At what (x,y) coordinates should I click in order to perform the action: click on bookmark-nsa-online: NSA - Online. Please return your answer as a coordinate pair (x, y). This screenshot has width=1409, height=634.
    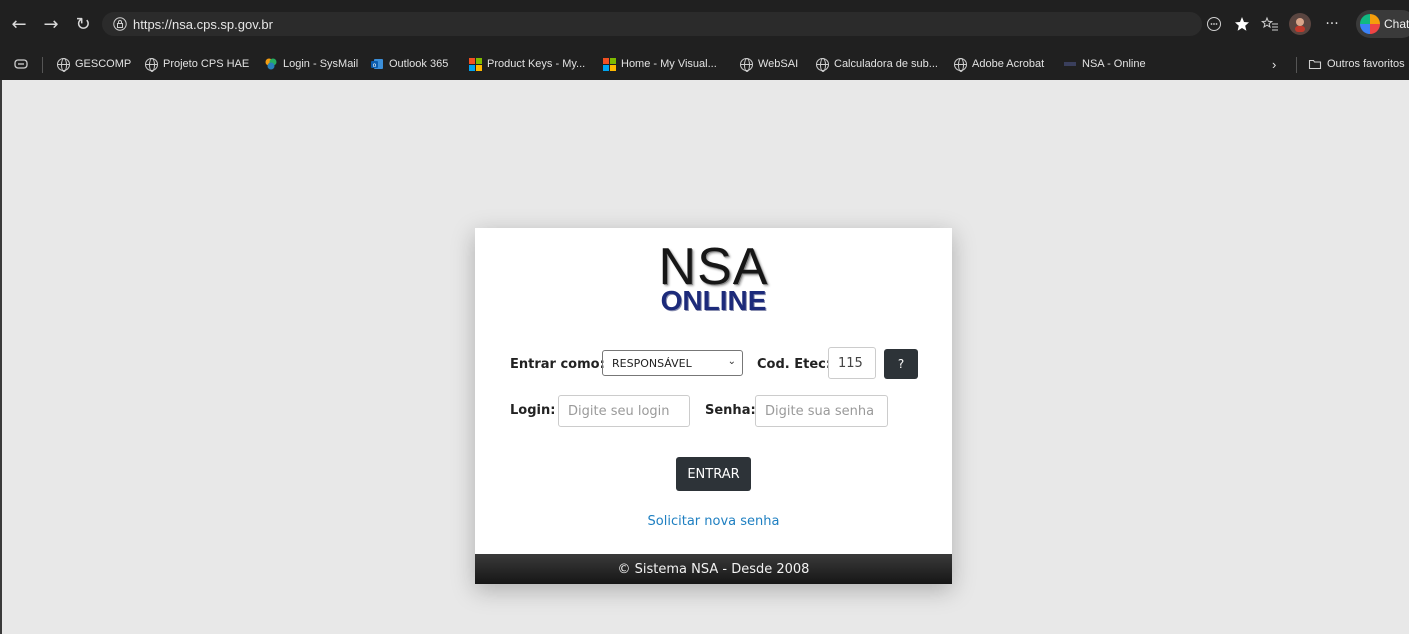
    Looking at the image, I should click on (1104, 64).